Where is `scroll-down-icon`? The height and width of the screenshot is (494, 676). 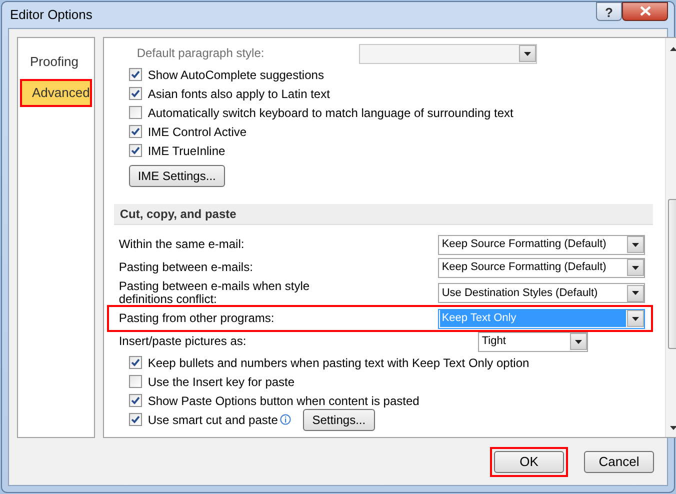
scroll-down-icon is located at coordinates (673, 428).